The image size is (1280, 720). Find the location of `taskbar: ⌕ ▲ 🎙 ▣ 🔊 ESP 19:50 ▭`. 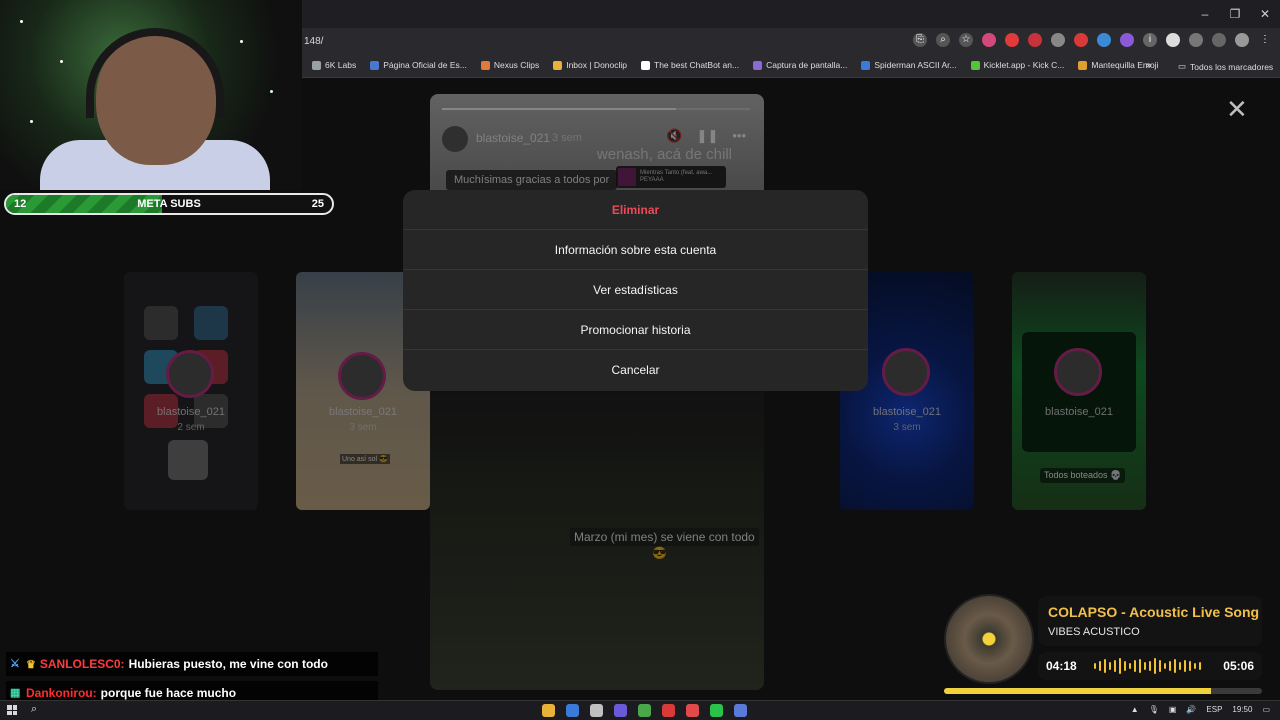

taskbar: ⌕ ▲ 🎙 ▣ 🔊 ESP 19:50 ▭ is located at coordinates (640, 710).